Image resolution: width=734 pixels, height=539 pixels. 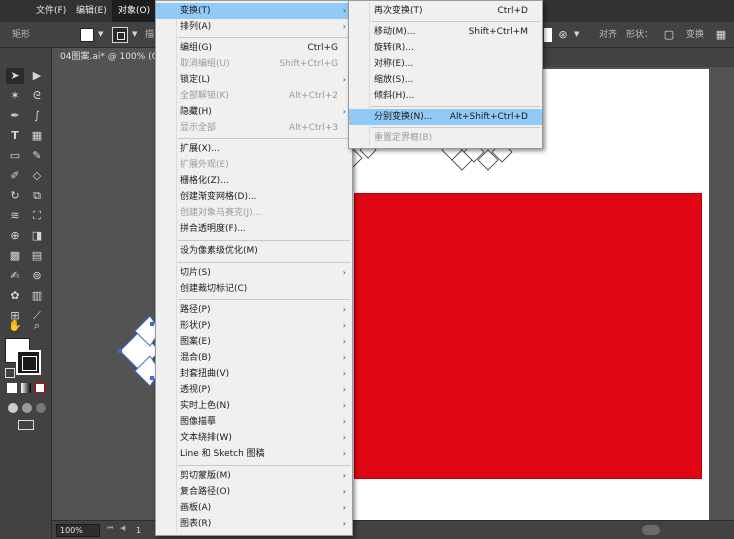 What do you see at coordinates (109, 57) in the screenshot?
I see `document-tab: 04图案.ai* @ 100% (C` at bounding box center [109, 57].